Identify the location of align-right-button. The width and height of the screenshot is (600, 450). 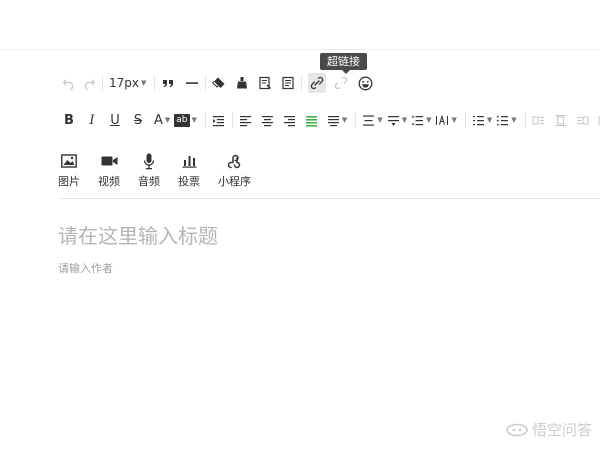
(290, 120).